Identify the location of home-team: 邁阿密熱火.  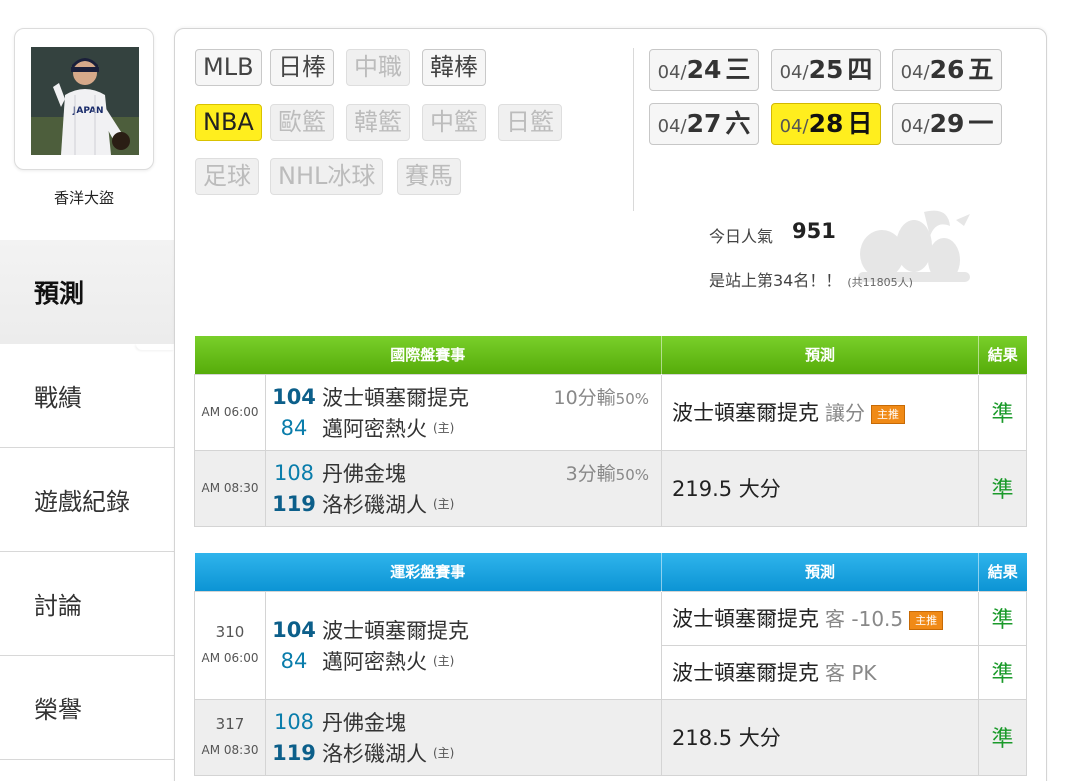
(374, 428).